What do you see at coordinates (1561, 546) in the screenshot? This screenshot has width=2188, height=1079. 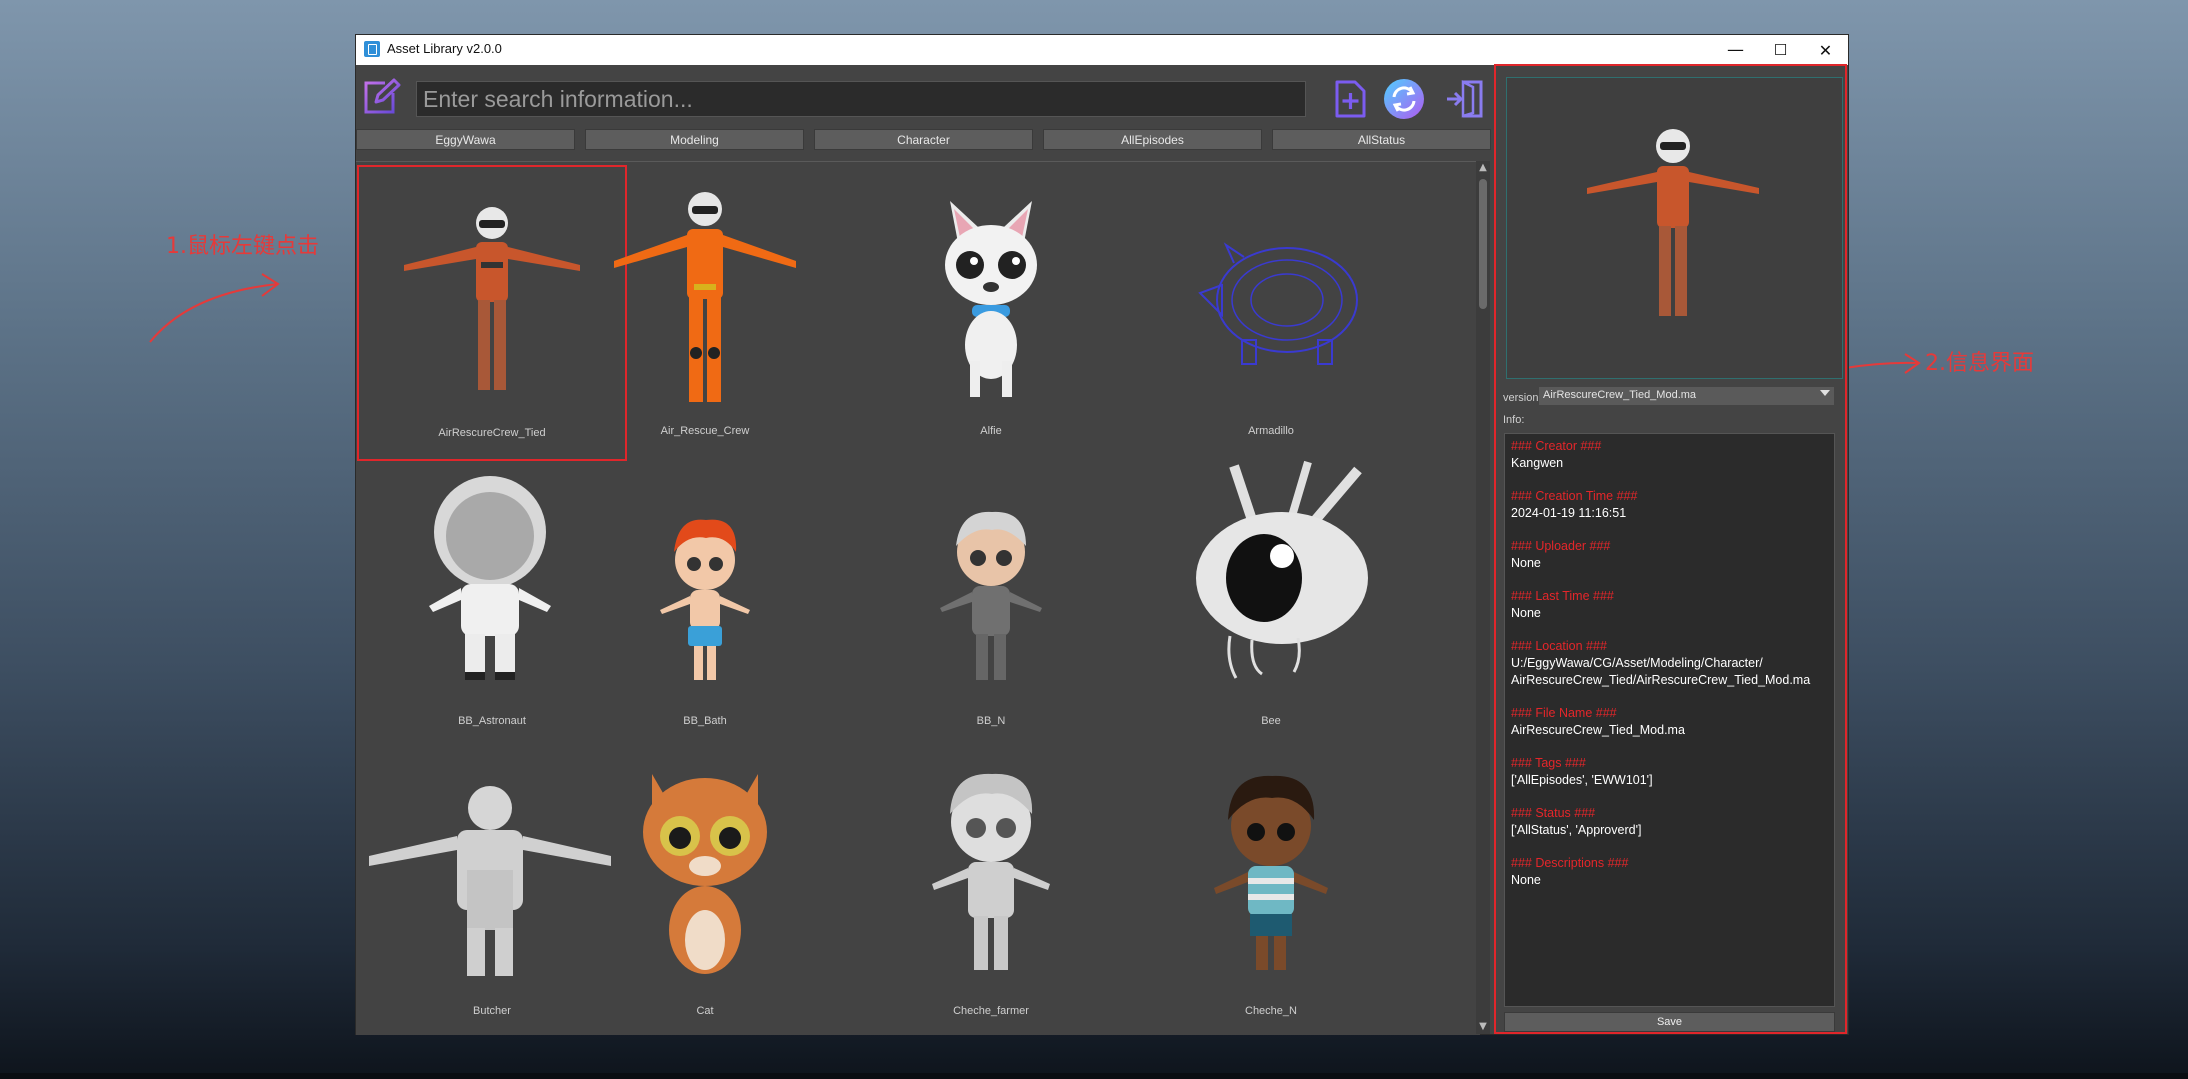 I see `info-heading-uploader: ### Uploader ###` at bounding box center [1561, 546].